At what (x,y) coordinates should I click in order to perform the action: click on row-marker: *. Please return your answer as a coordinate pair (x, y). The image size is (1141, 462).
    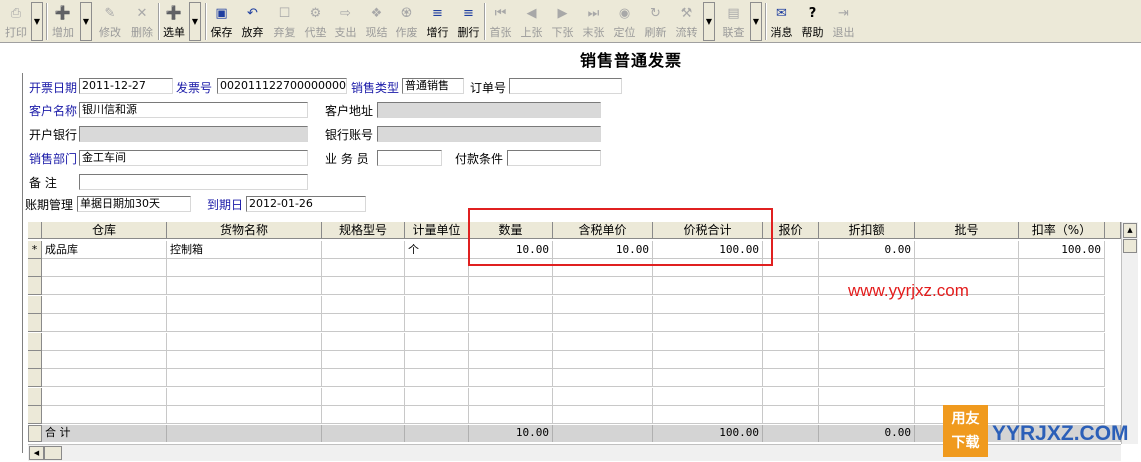
    Looking at the image, I should click on (35, 250).